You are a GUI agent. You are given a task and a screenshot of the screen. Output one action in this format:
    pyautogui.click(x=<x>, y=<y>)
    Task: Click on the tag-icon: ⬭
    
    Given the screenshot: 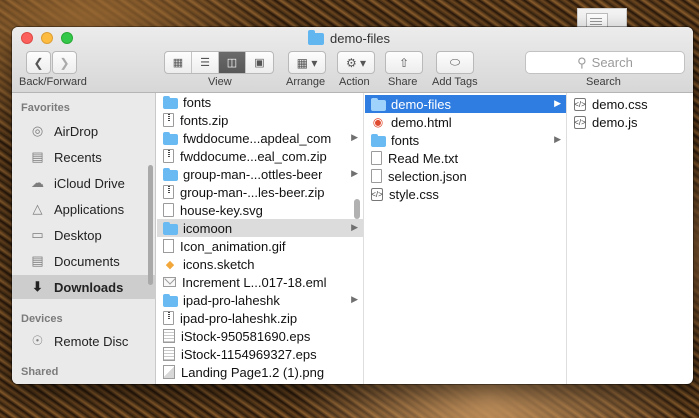 What is the action you would take?
    pyautogui.click(x=455, y=62)
    